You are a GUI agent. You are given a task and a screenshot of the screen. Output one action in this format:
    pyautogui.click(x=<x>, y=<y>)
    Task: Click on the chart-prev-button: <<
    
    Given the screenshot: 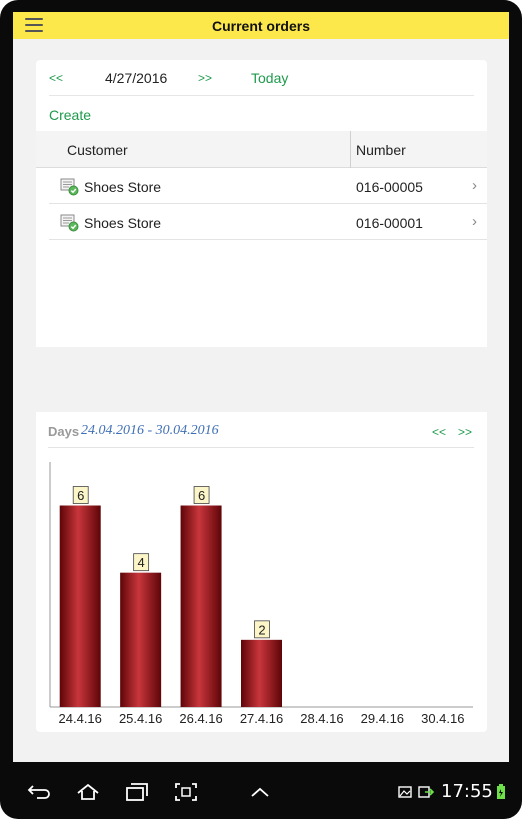 What is the action you would take?
    pyautogui.click(x=439, y=432)
    